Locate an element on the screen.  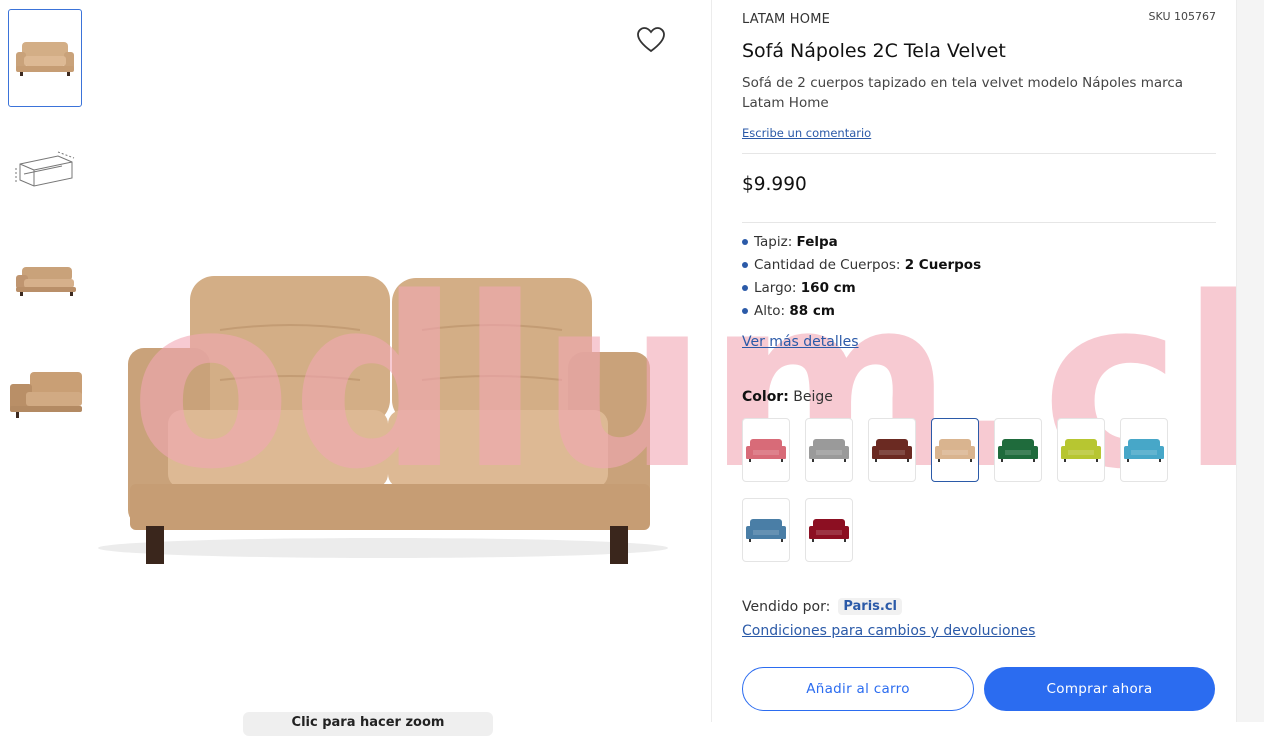
sofa-side-thumbnail-image is located at coordinates (46, 395).